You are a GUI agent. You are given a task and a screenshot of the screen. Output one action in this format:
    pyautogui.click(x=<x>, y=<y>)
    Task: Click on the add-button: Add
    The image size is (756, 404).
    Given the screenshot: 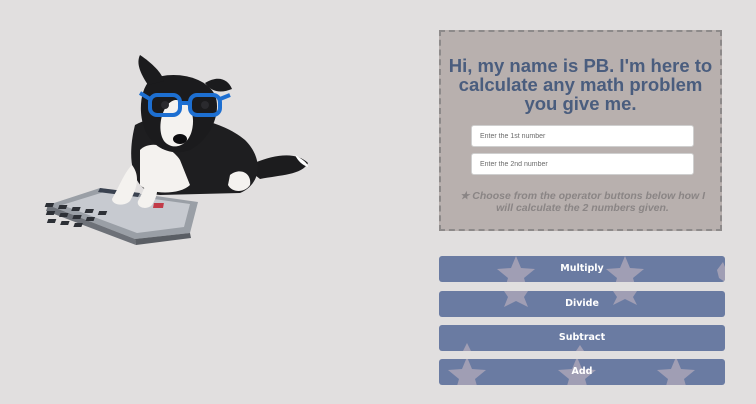 What is the action you would take?
    pyautogui.click(x=582, y=372)
    